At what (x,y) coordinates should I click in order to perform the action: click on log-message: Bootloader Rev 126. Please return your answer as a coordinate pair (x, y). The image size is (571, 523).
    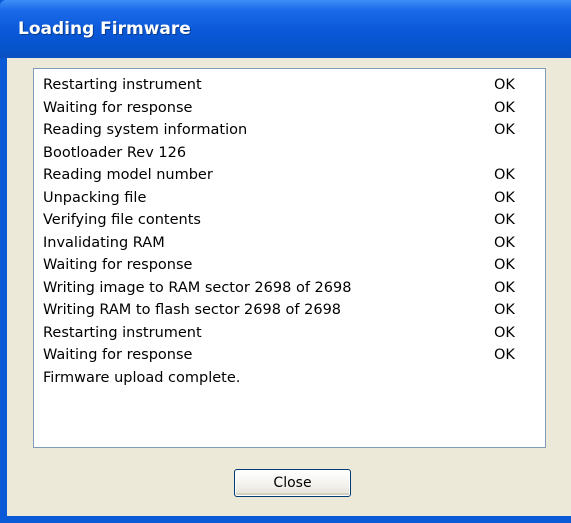
    Looking at the image, I should click on (115, 152).